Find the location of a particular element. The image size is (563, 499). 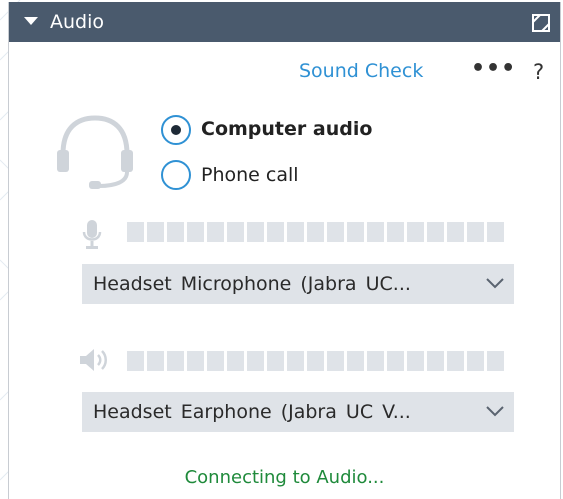

computer-audio-label: Computer audio is located at coordinates (286, 129).